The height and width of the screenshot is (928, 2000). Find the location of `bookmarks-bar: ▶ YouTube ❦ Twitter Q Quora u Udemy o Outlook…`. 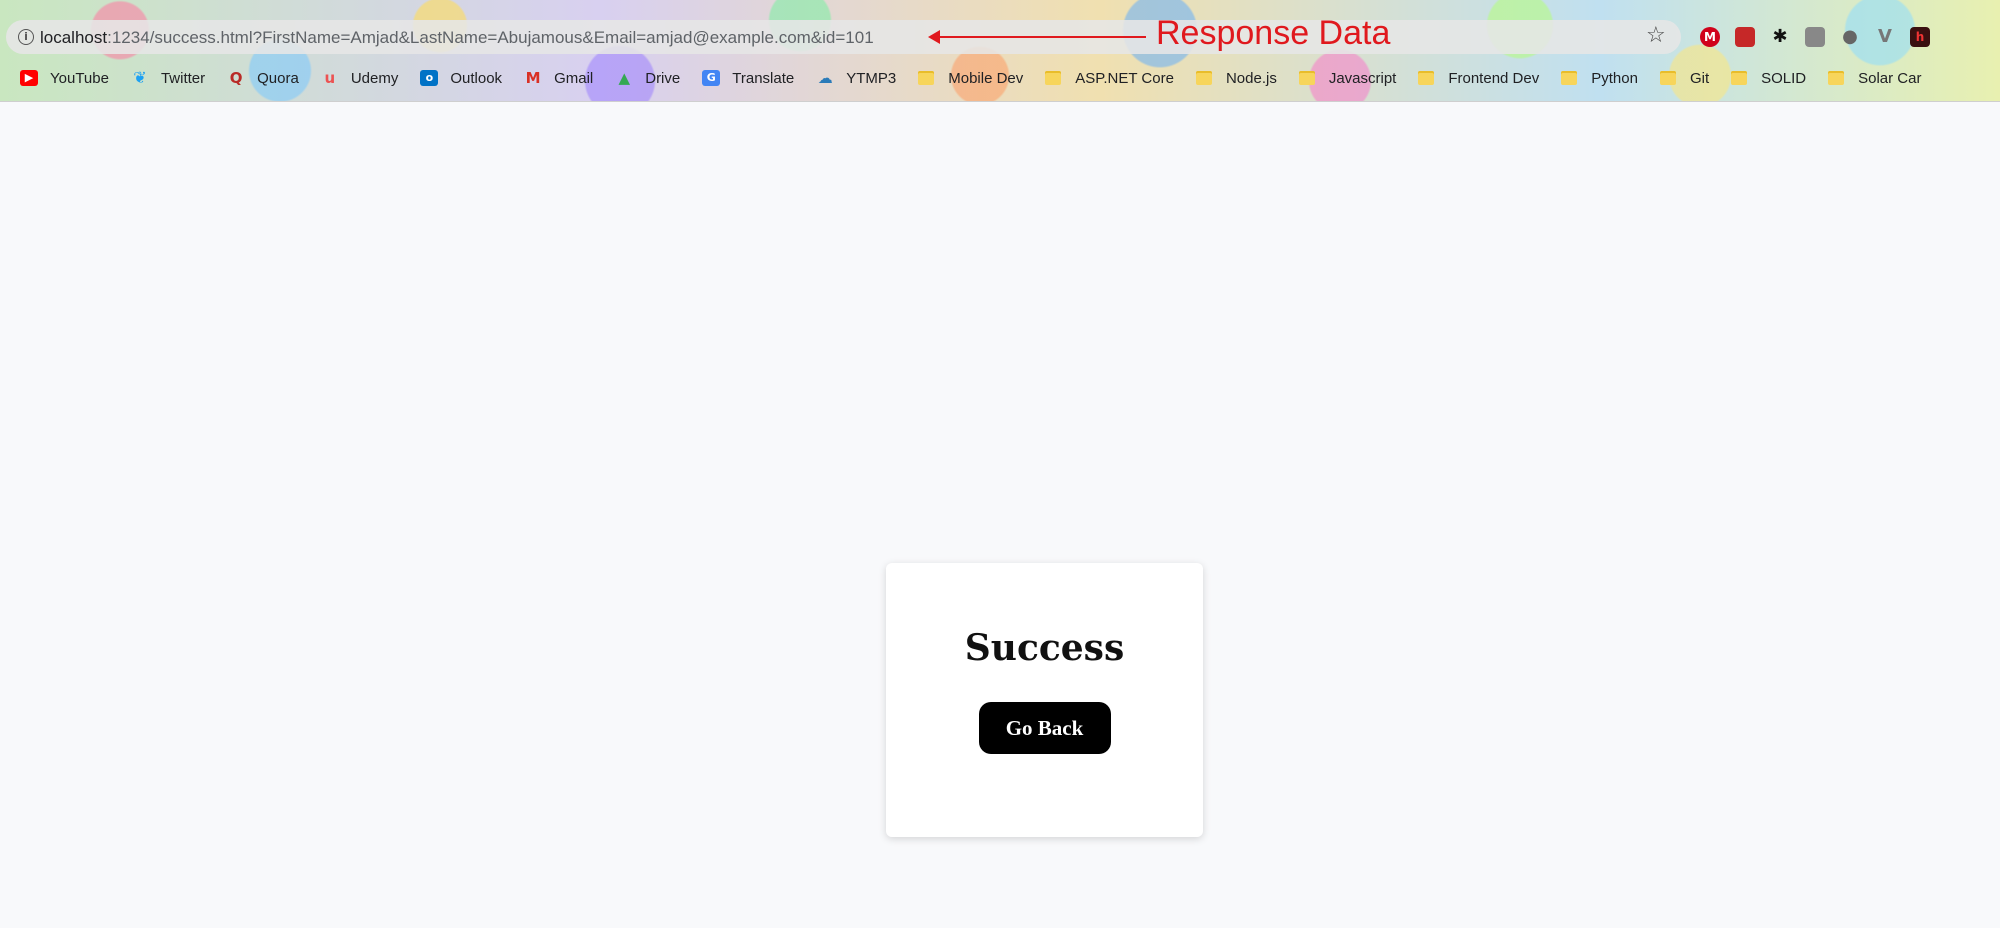

bookmarks-bar: ▶ YouTube ❦ Twitter Q Quora u Udemy o Outlook… is located at coordinates (981, 78).